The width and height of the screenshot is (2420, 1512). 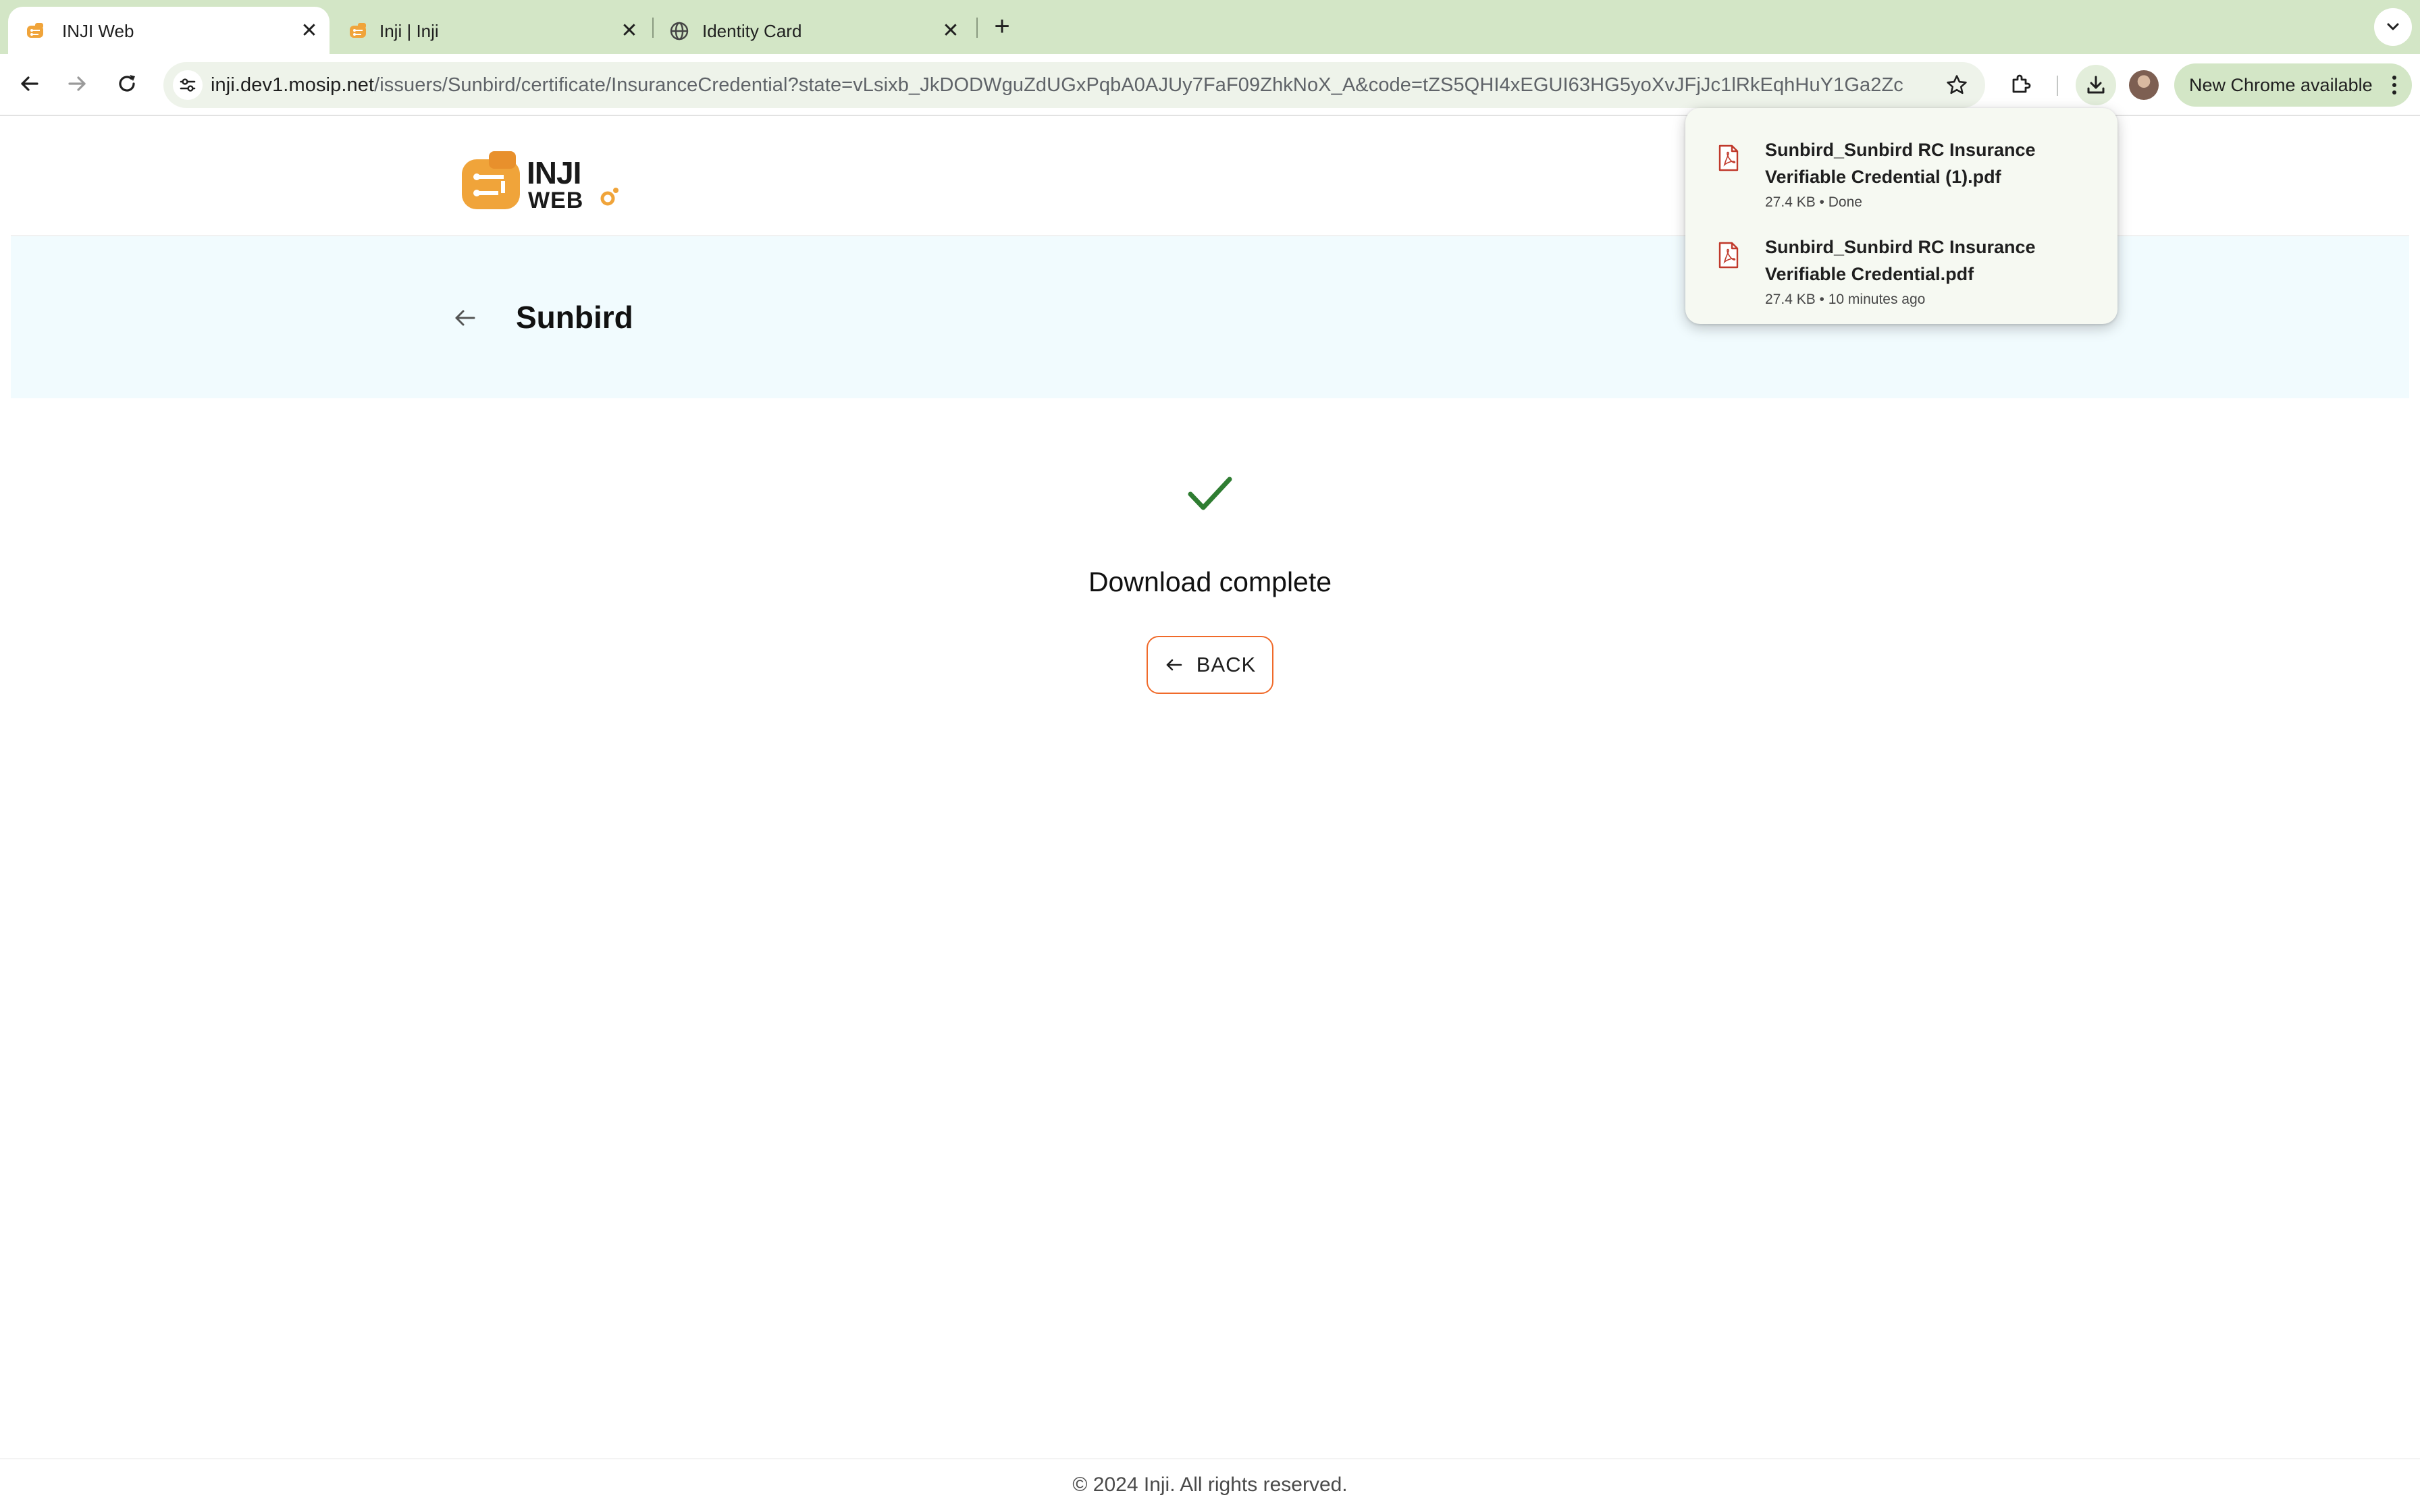 I want to click on inji-web-logo: INJI WEB, so click(x=542, y=179).